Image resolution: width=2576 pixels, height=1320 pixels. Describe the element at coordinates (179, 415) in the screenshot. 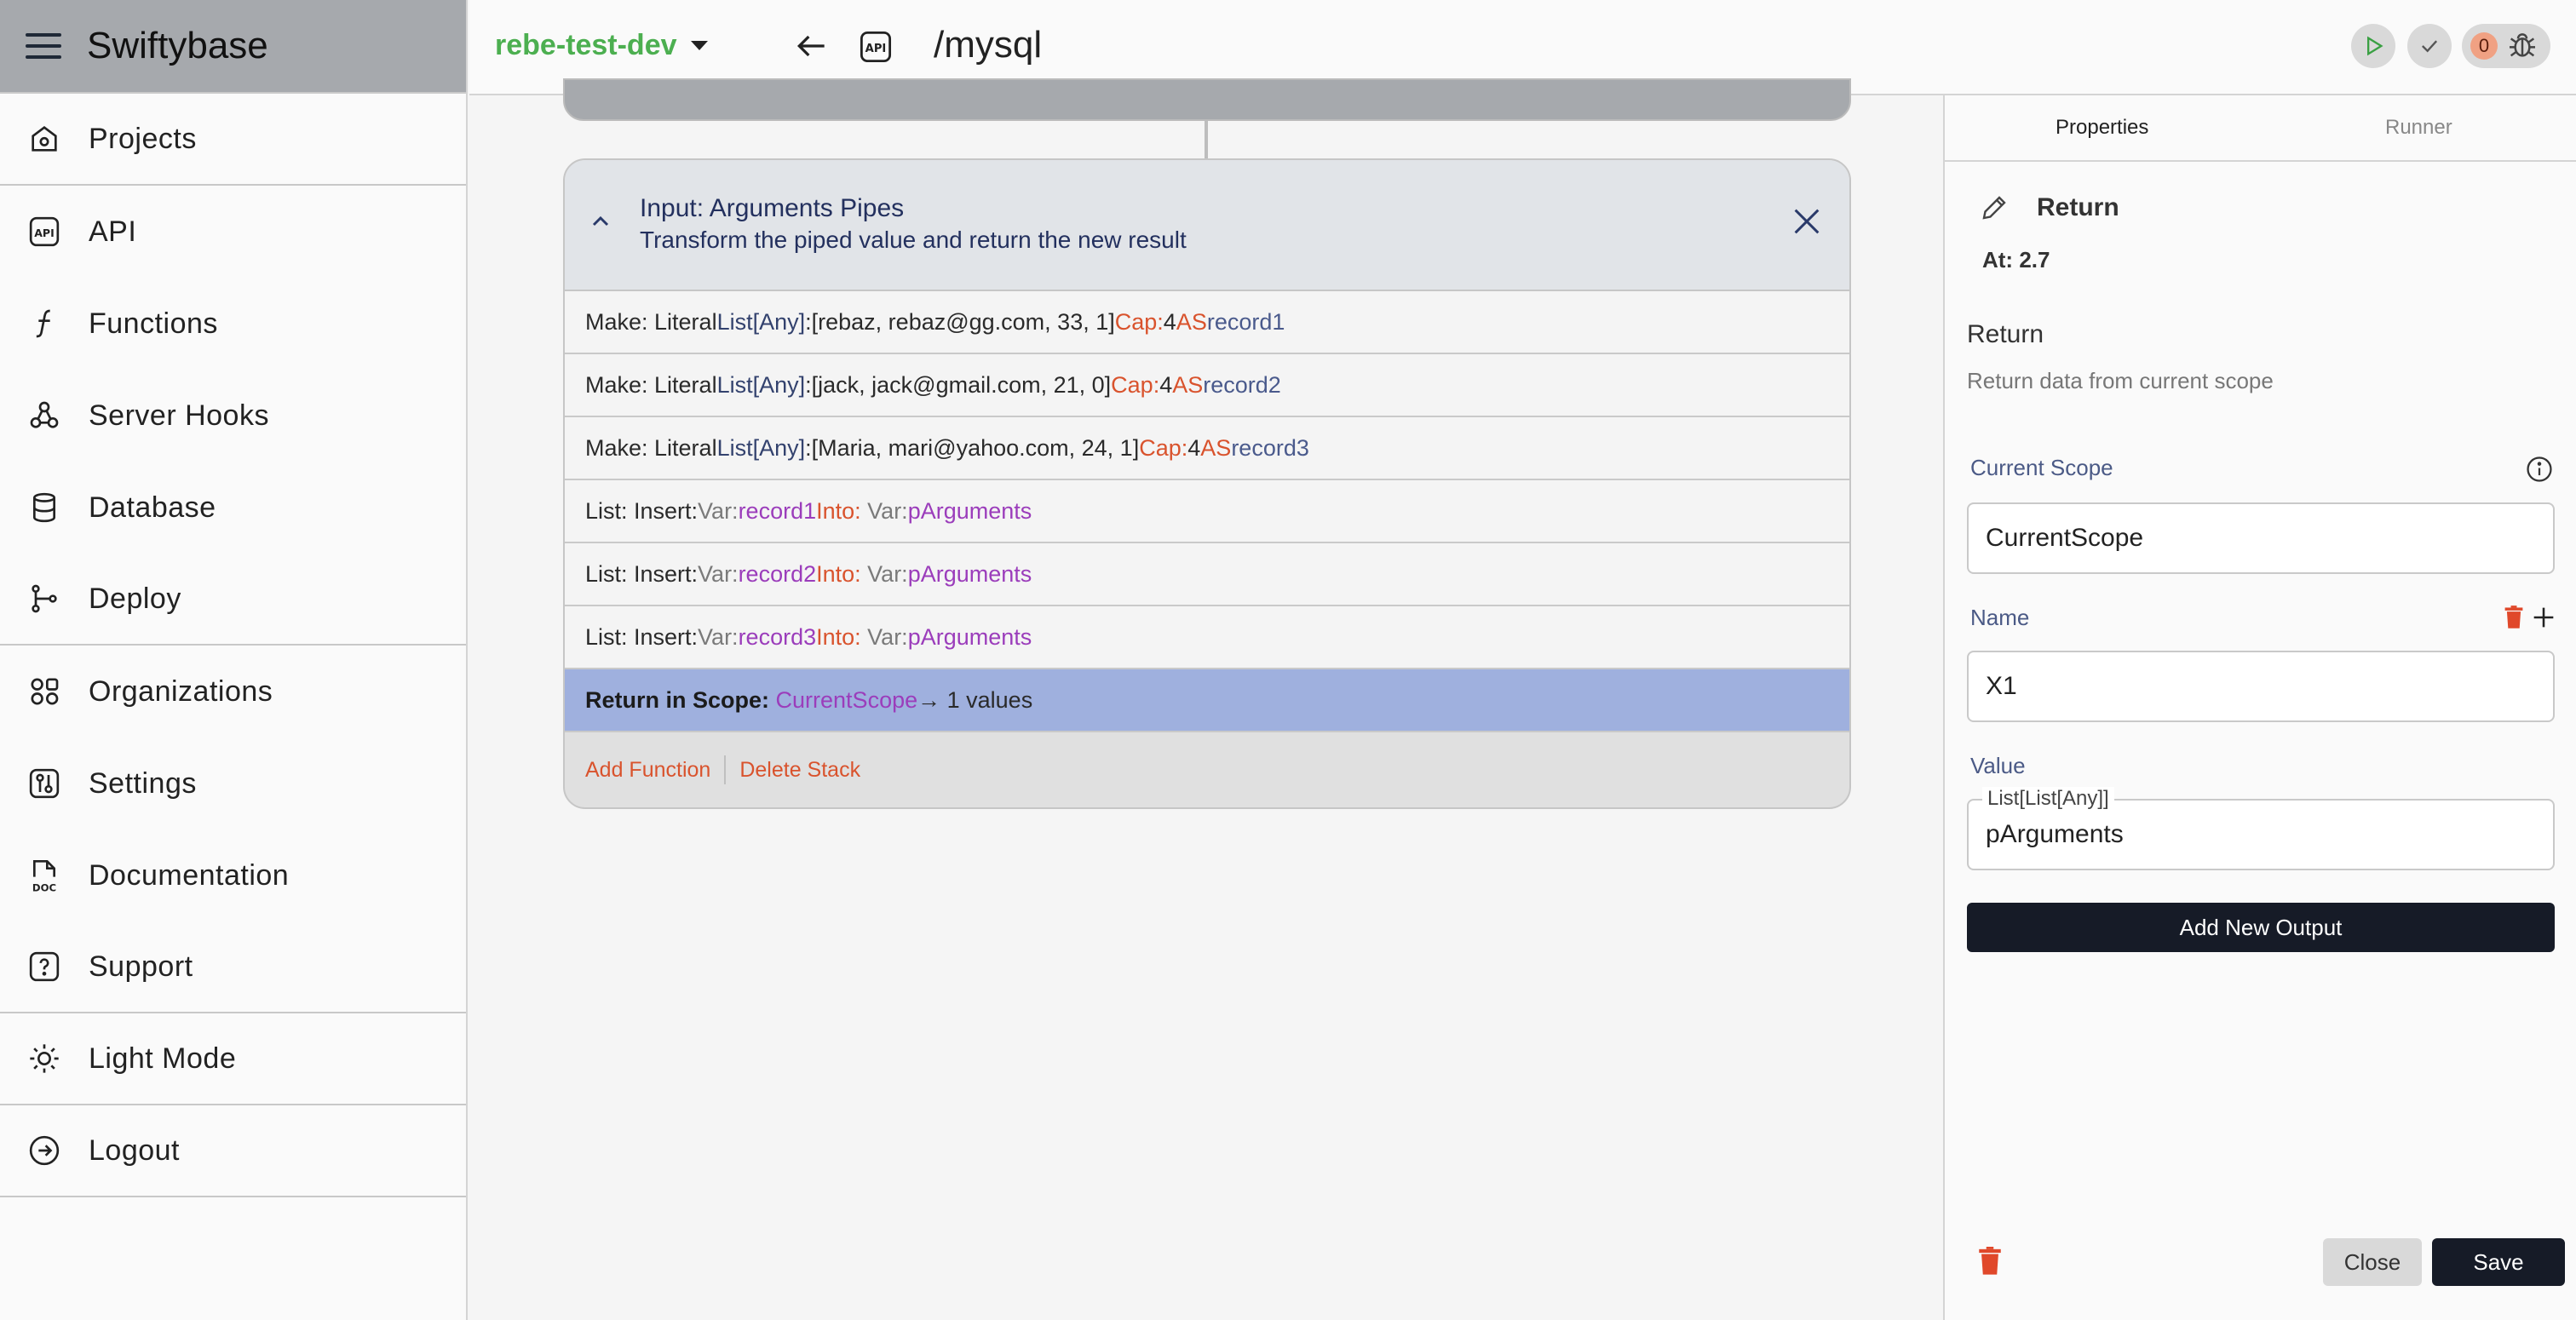

I see `sidebar-item-label: Server Hooks` at that location.